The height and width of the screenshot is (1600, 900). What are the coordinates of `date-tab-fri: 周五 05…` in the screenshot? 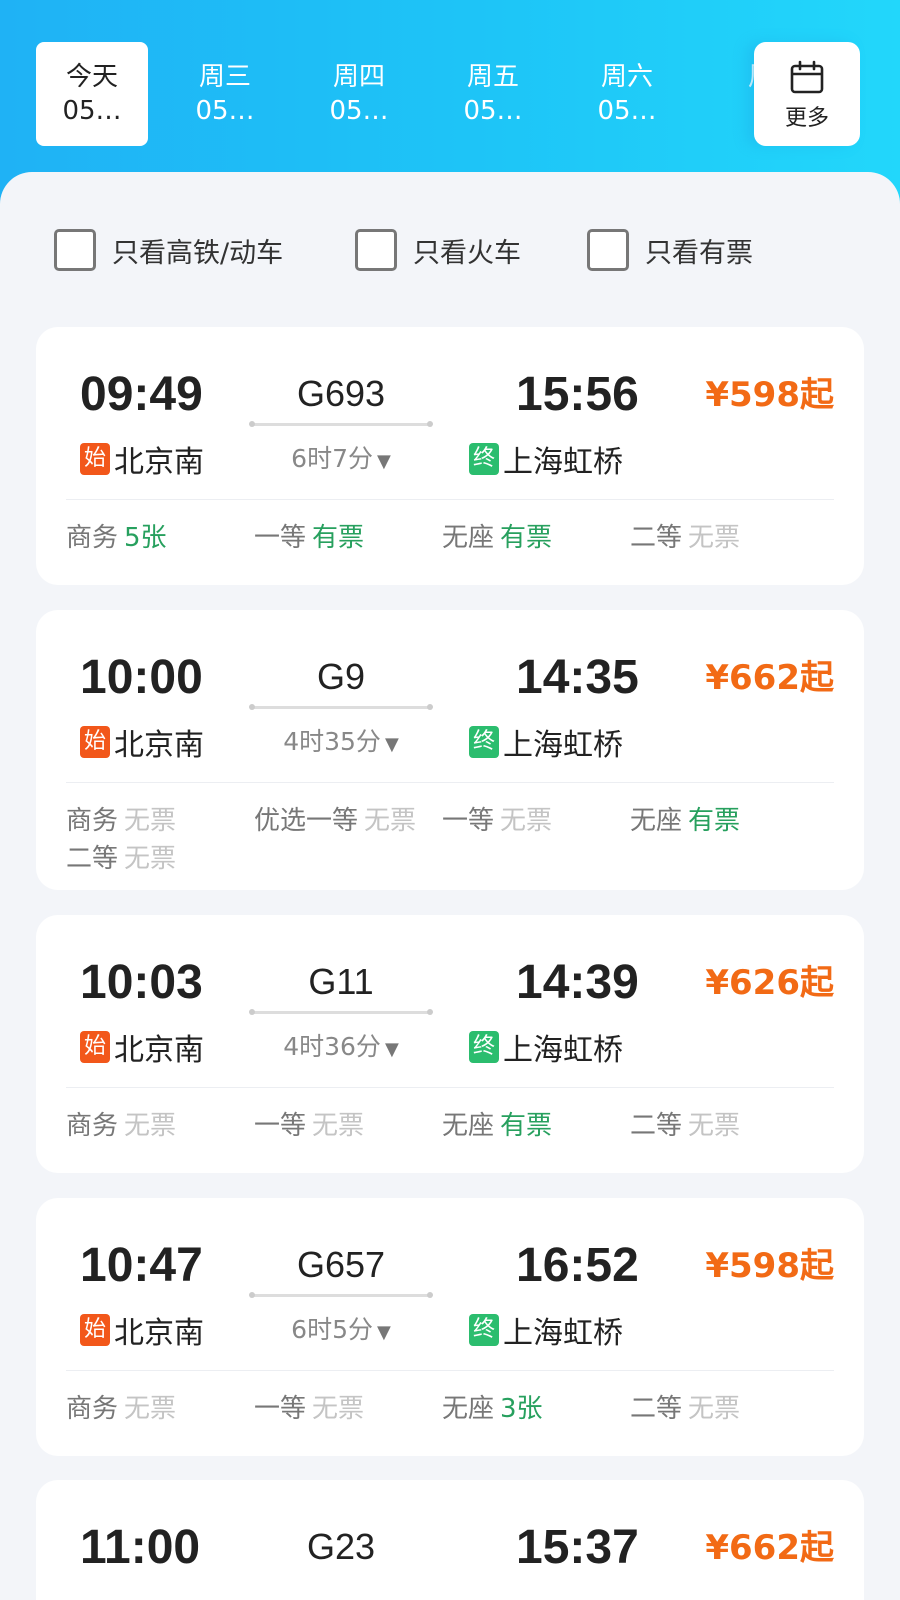 It's located at (493, 94).